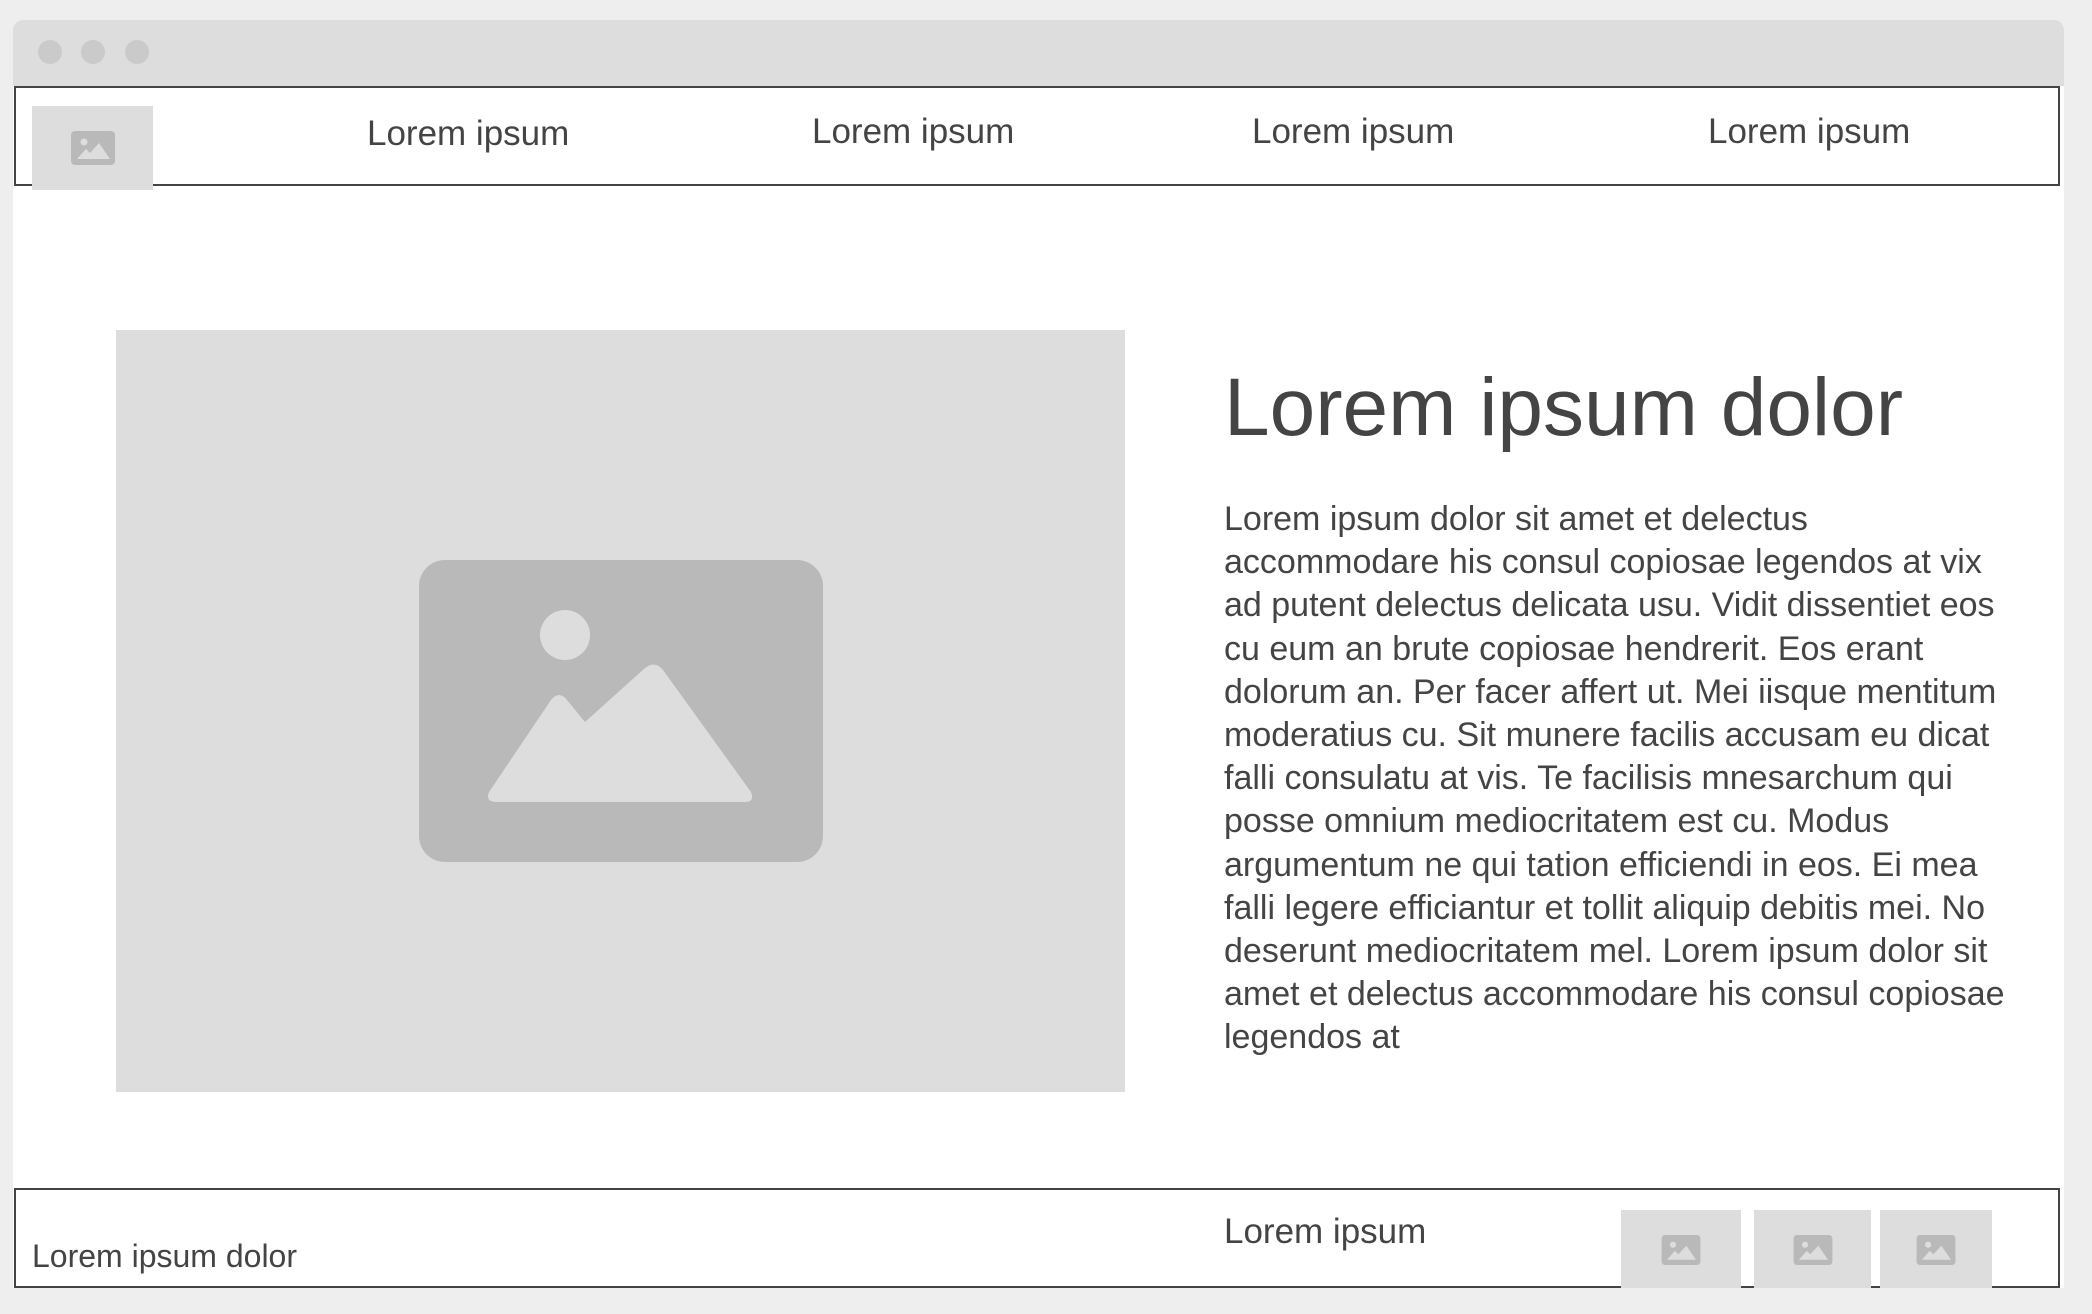 The image size is (2092, 1314). I want to click on page-title: Lorem ipsum dolor, so click(1564, 407).